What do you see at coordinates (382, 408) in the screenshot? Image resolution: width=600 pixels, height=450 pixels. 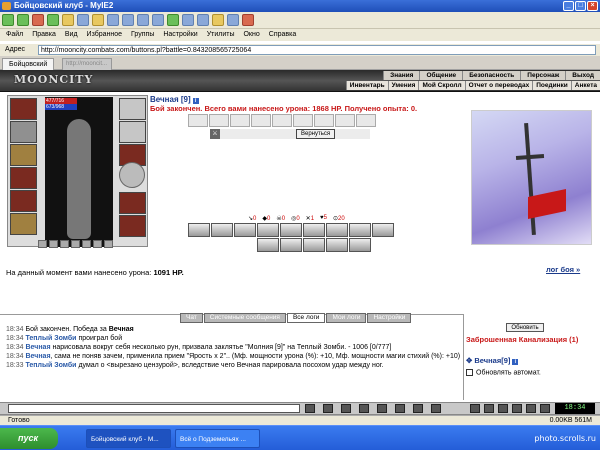 I see `translit-icon` at bounding box center [382, 408].